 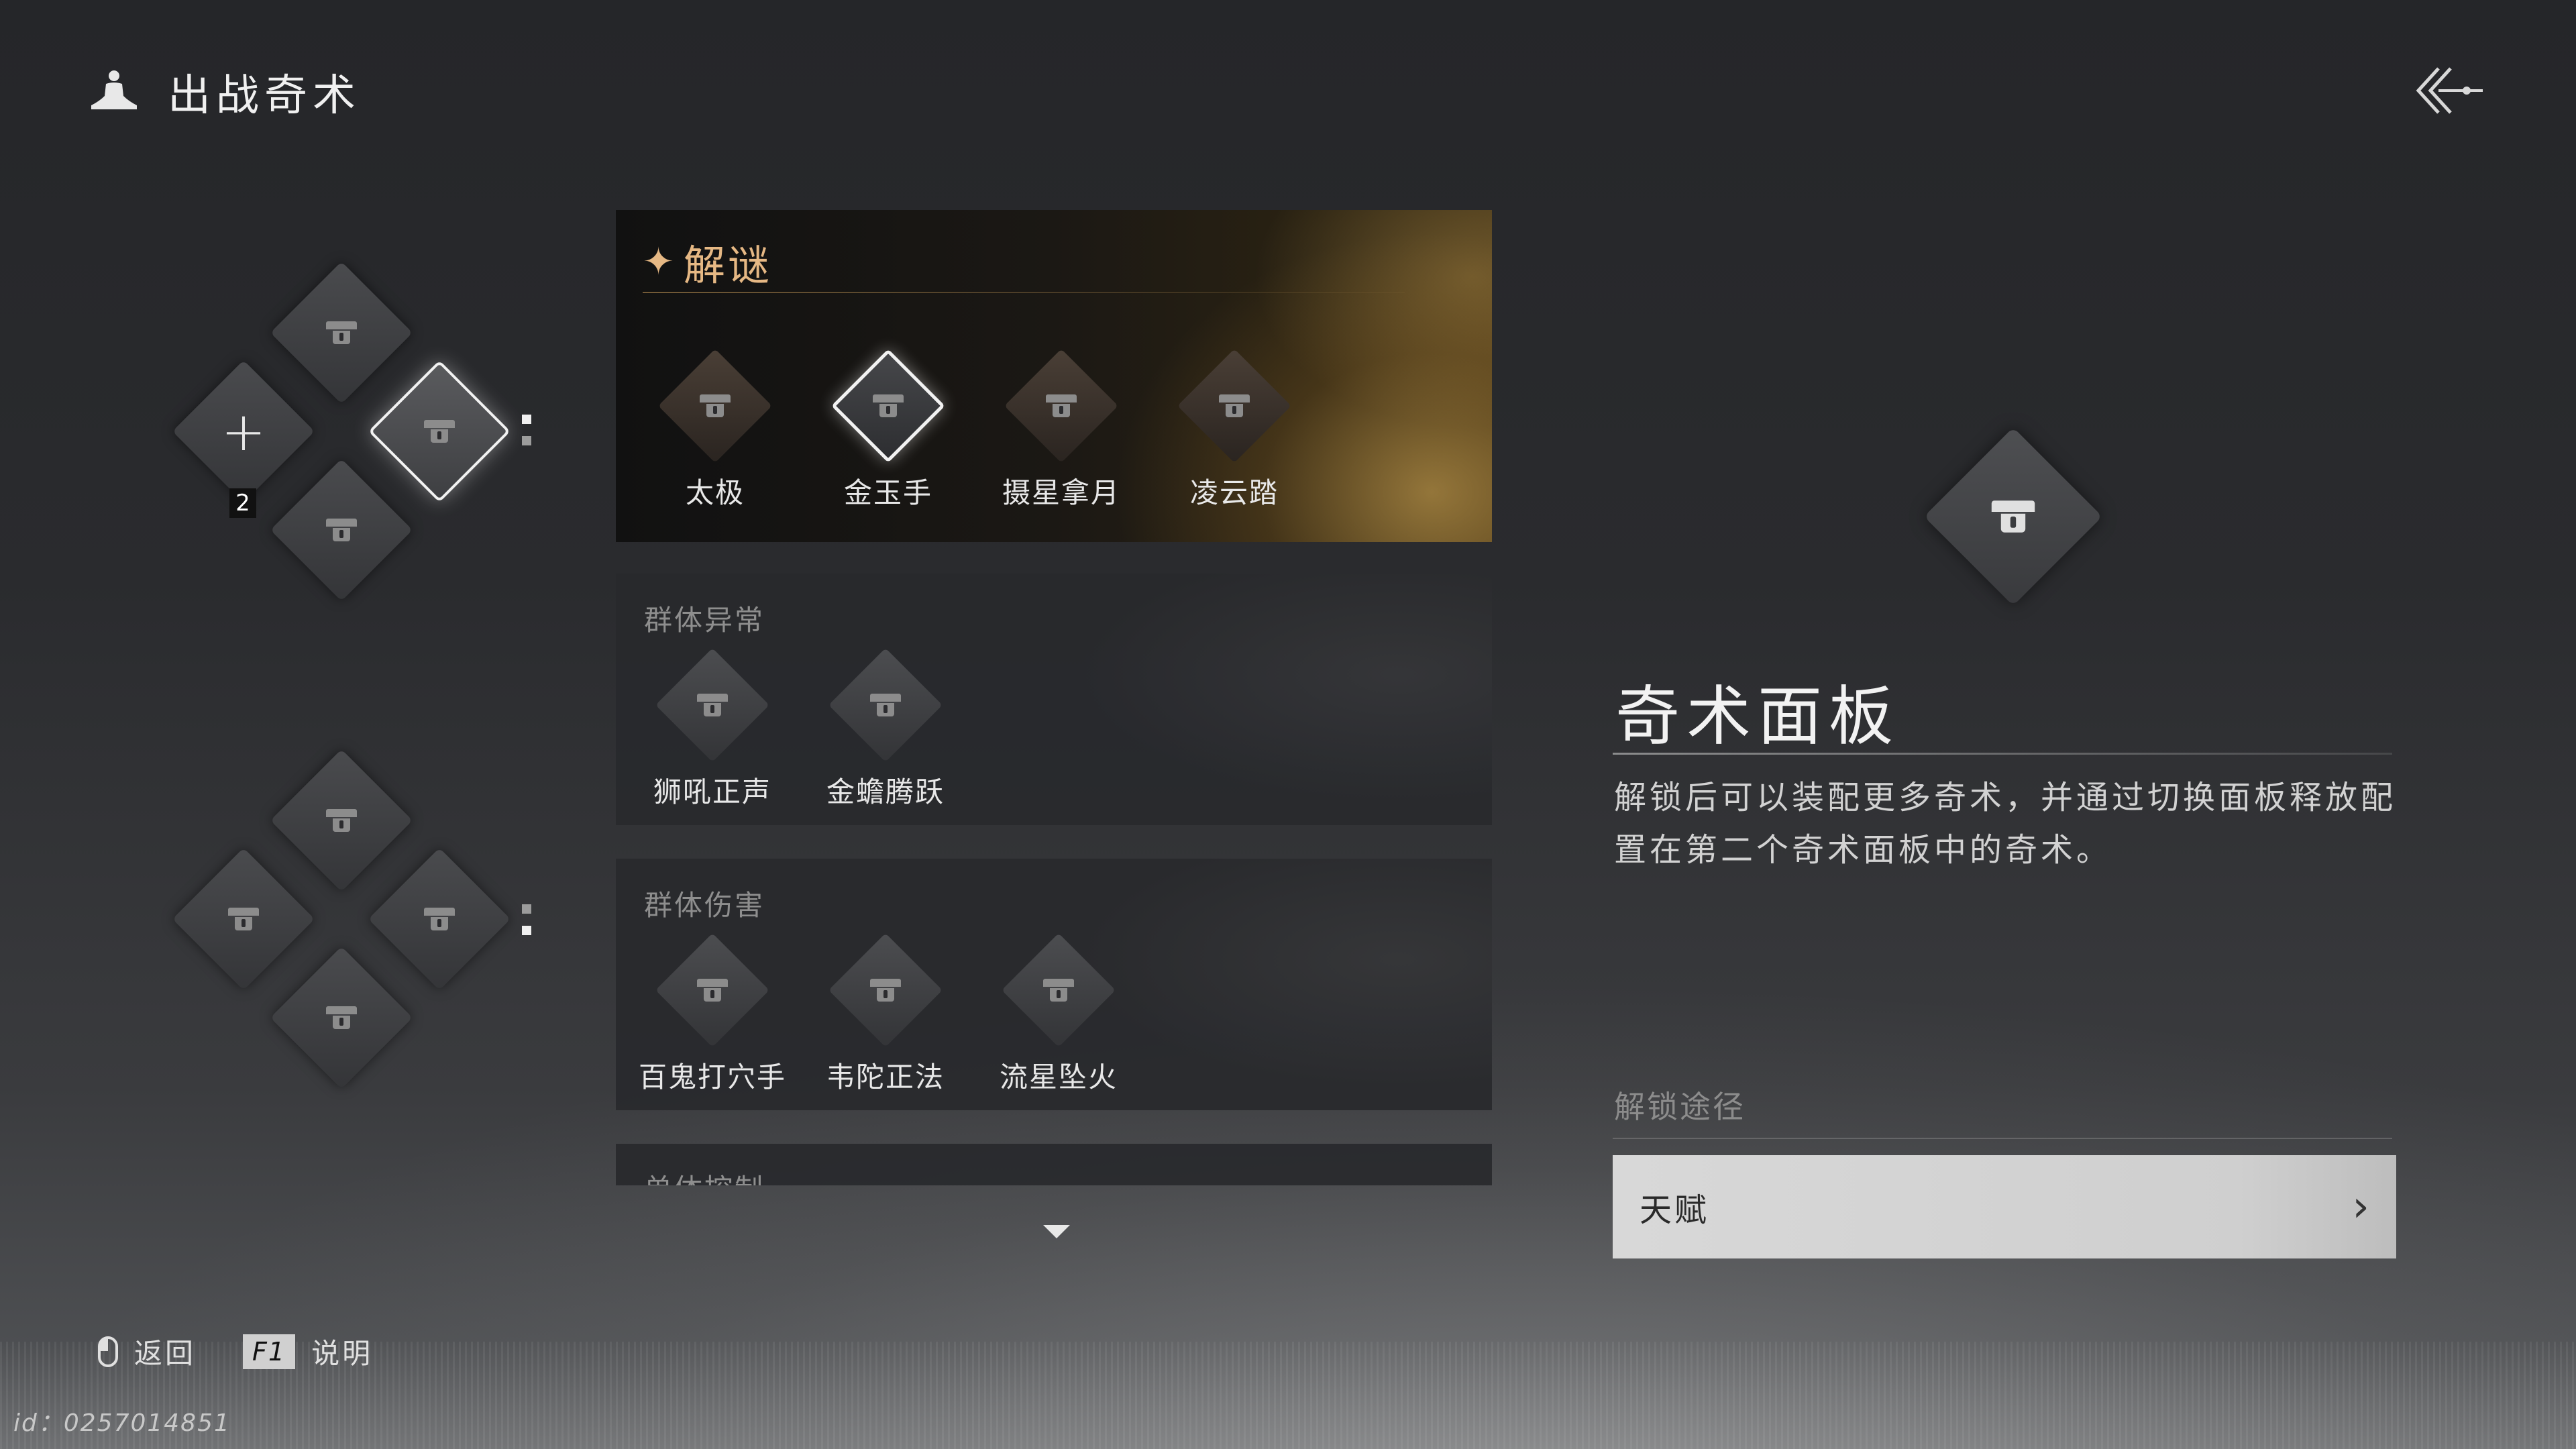 I want to click on skill-jinyushou: 金玉手, so click(x=888, y=430).